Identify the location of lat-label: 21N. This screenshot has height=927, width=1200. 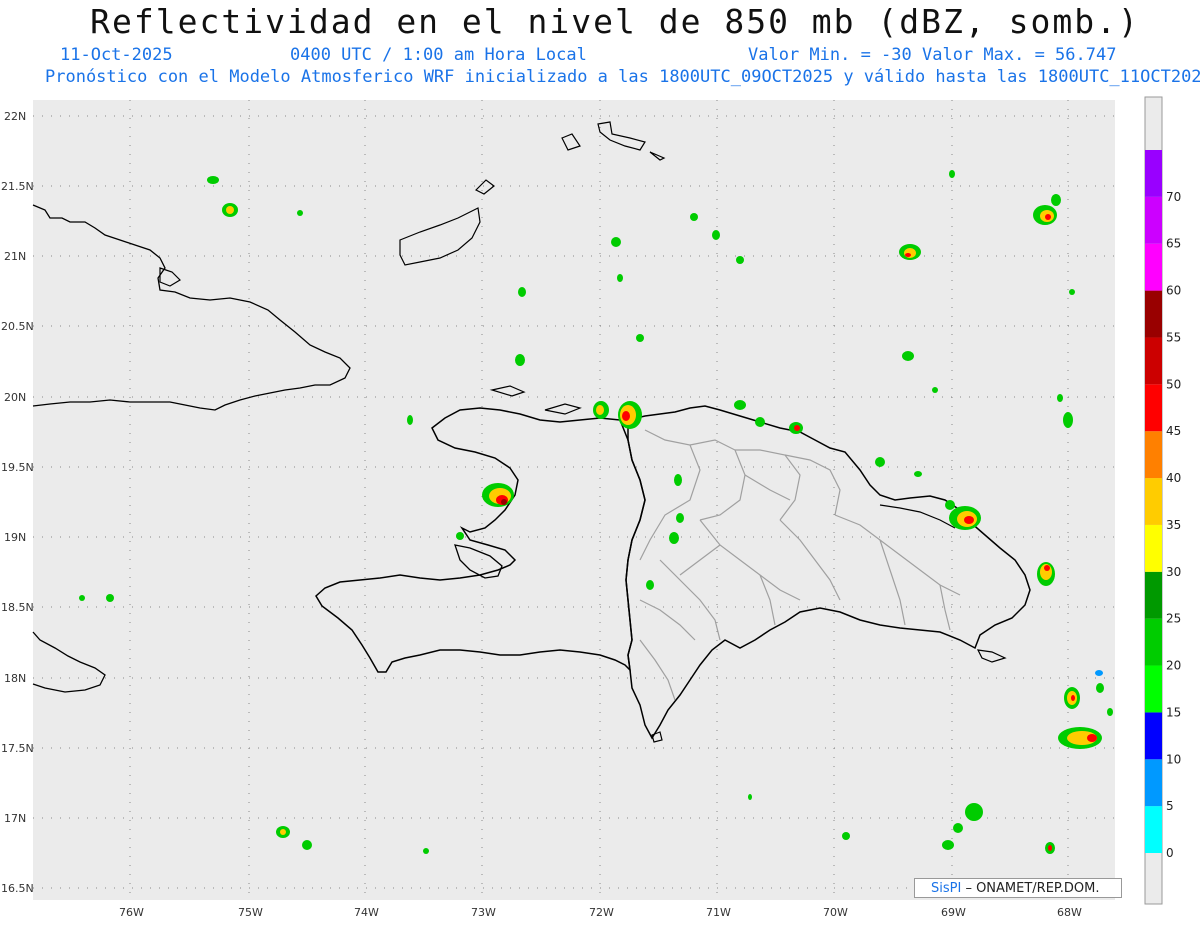
(15, 256).